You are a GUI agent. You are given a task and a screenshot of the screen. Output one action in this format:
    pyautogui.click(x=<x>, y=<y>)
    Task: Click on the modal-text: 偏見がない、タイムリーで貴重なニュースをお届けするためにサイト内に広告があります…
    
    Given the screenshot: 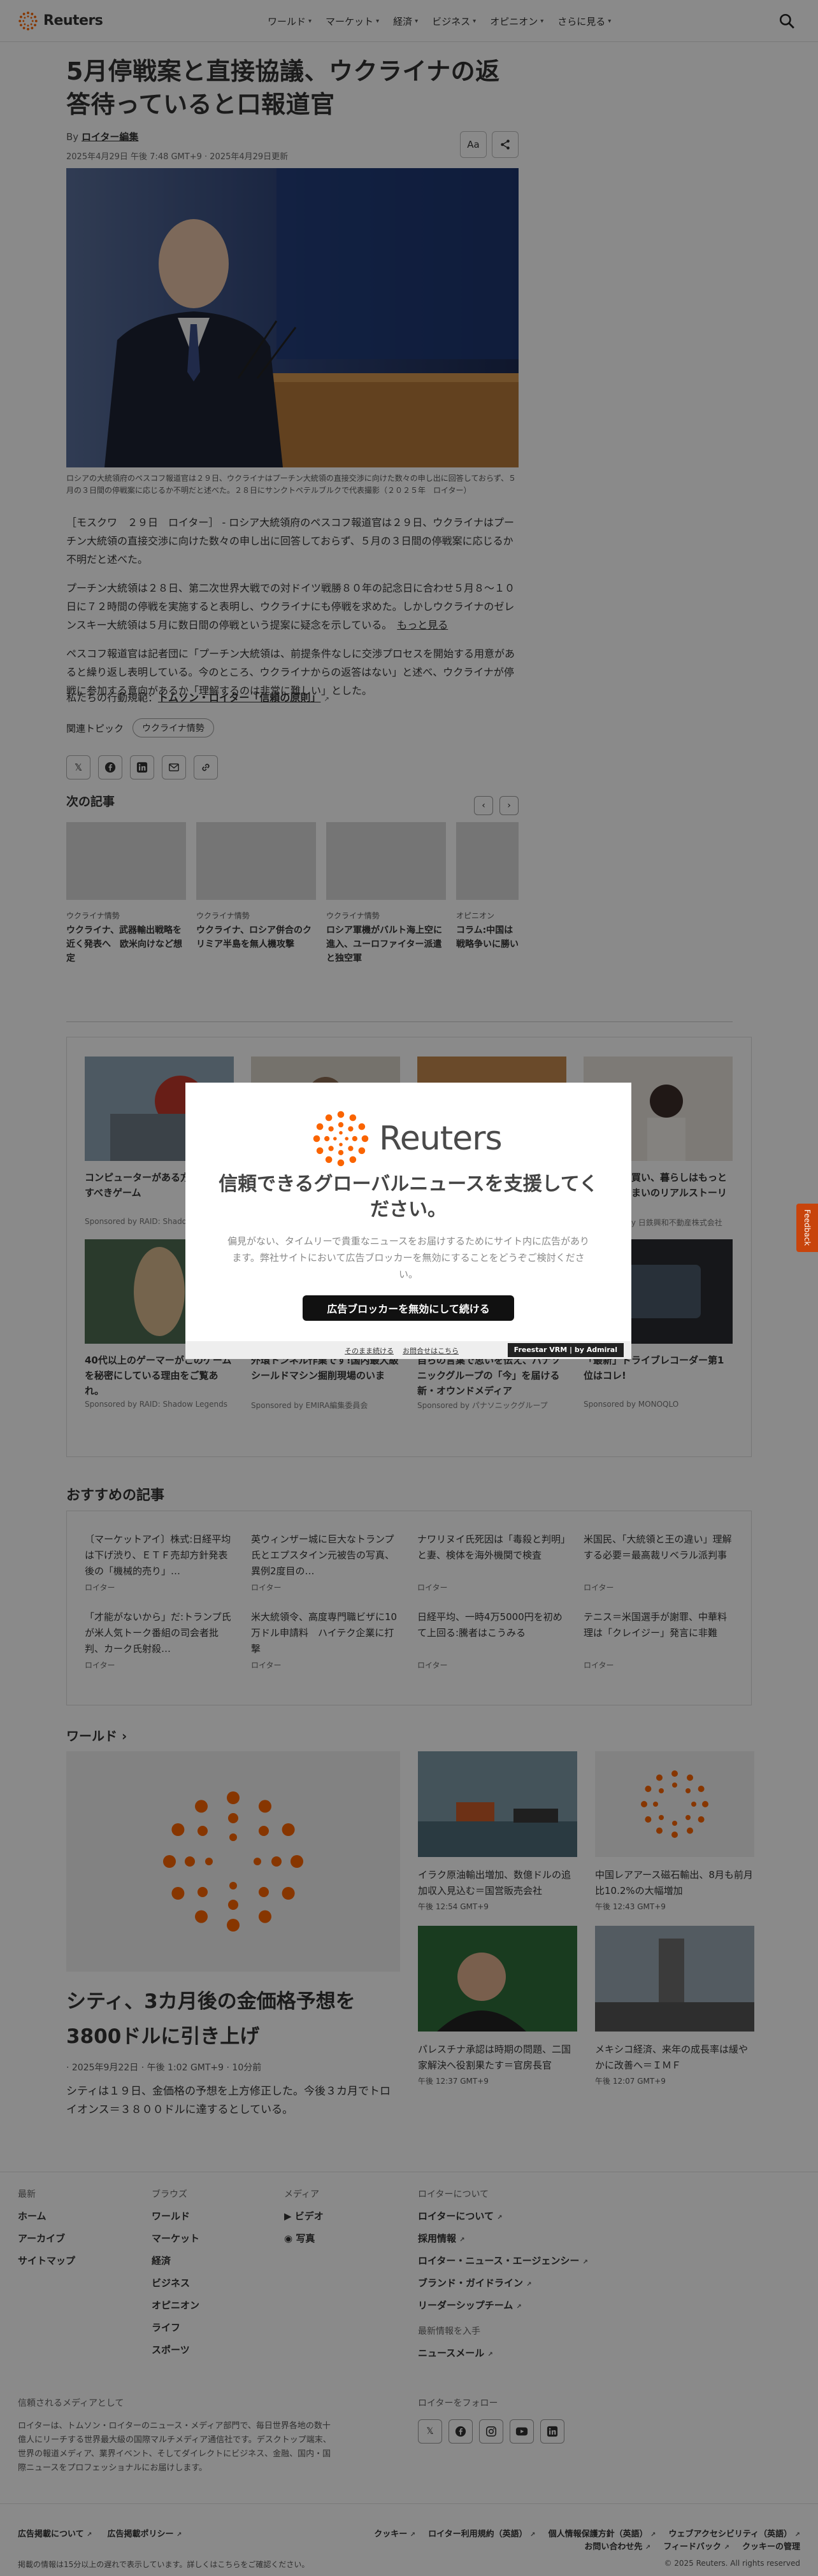 What is the action you would take?
    pyautogui.click(x=409, y=1257)
    